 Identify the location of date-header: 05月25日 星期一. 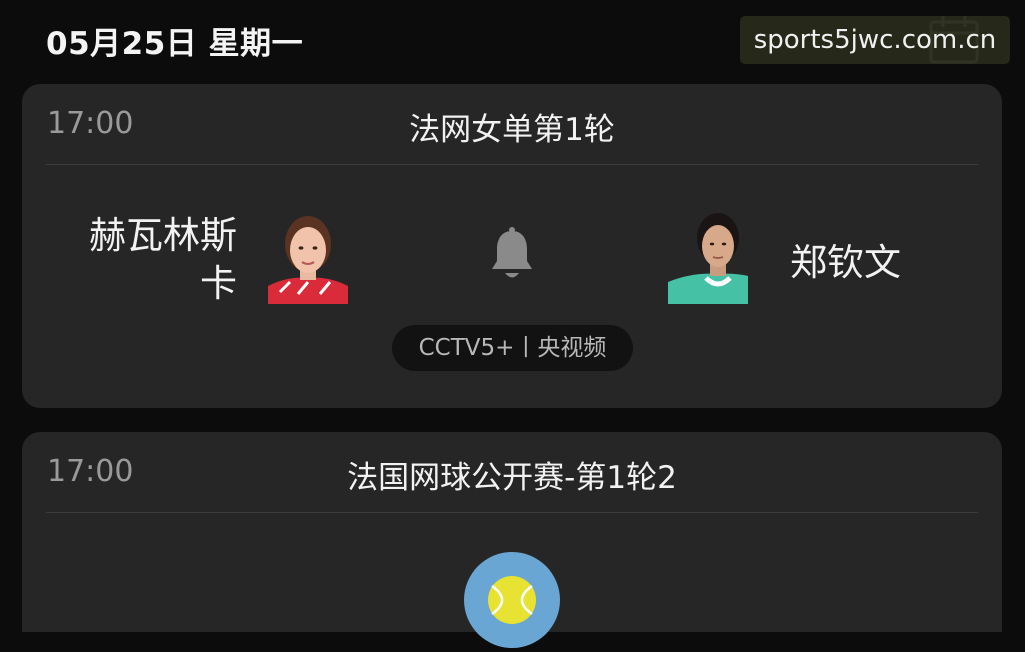
(175, 44).